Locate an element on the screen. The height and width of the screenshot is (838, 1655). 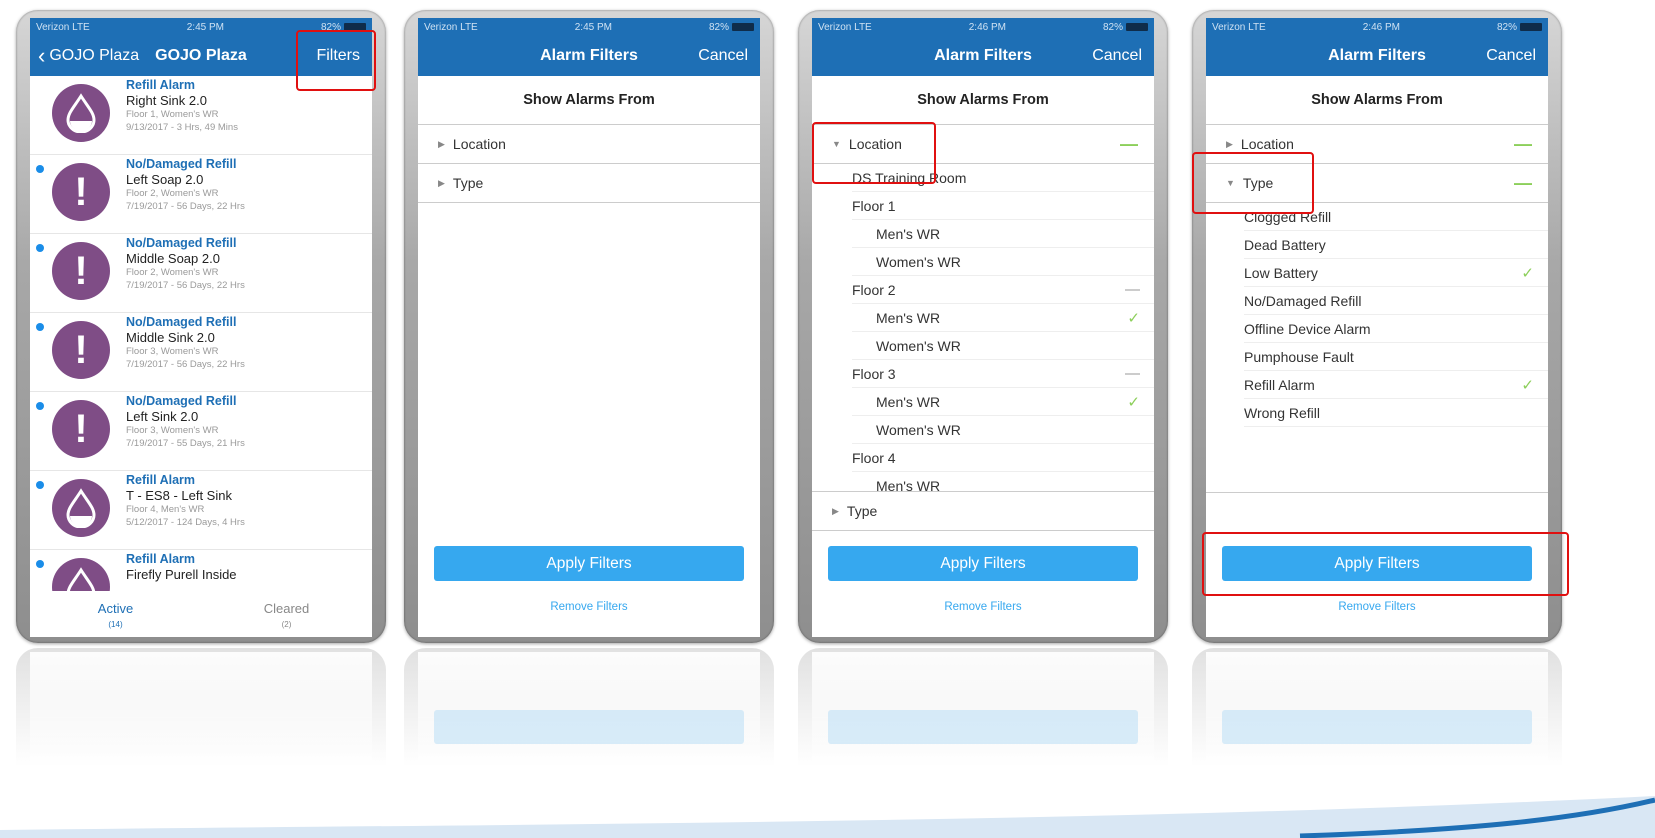
type-item: No/Damaged Refill is located at coordinates (1396, 301).